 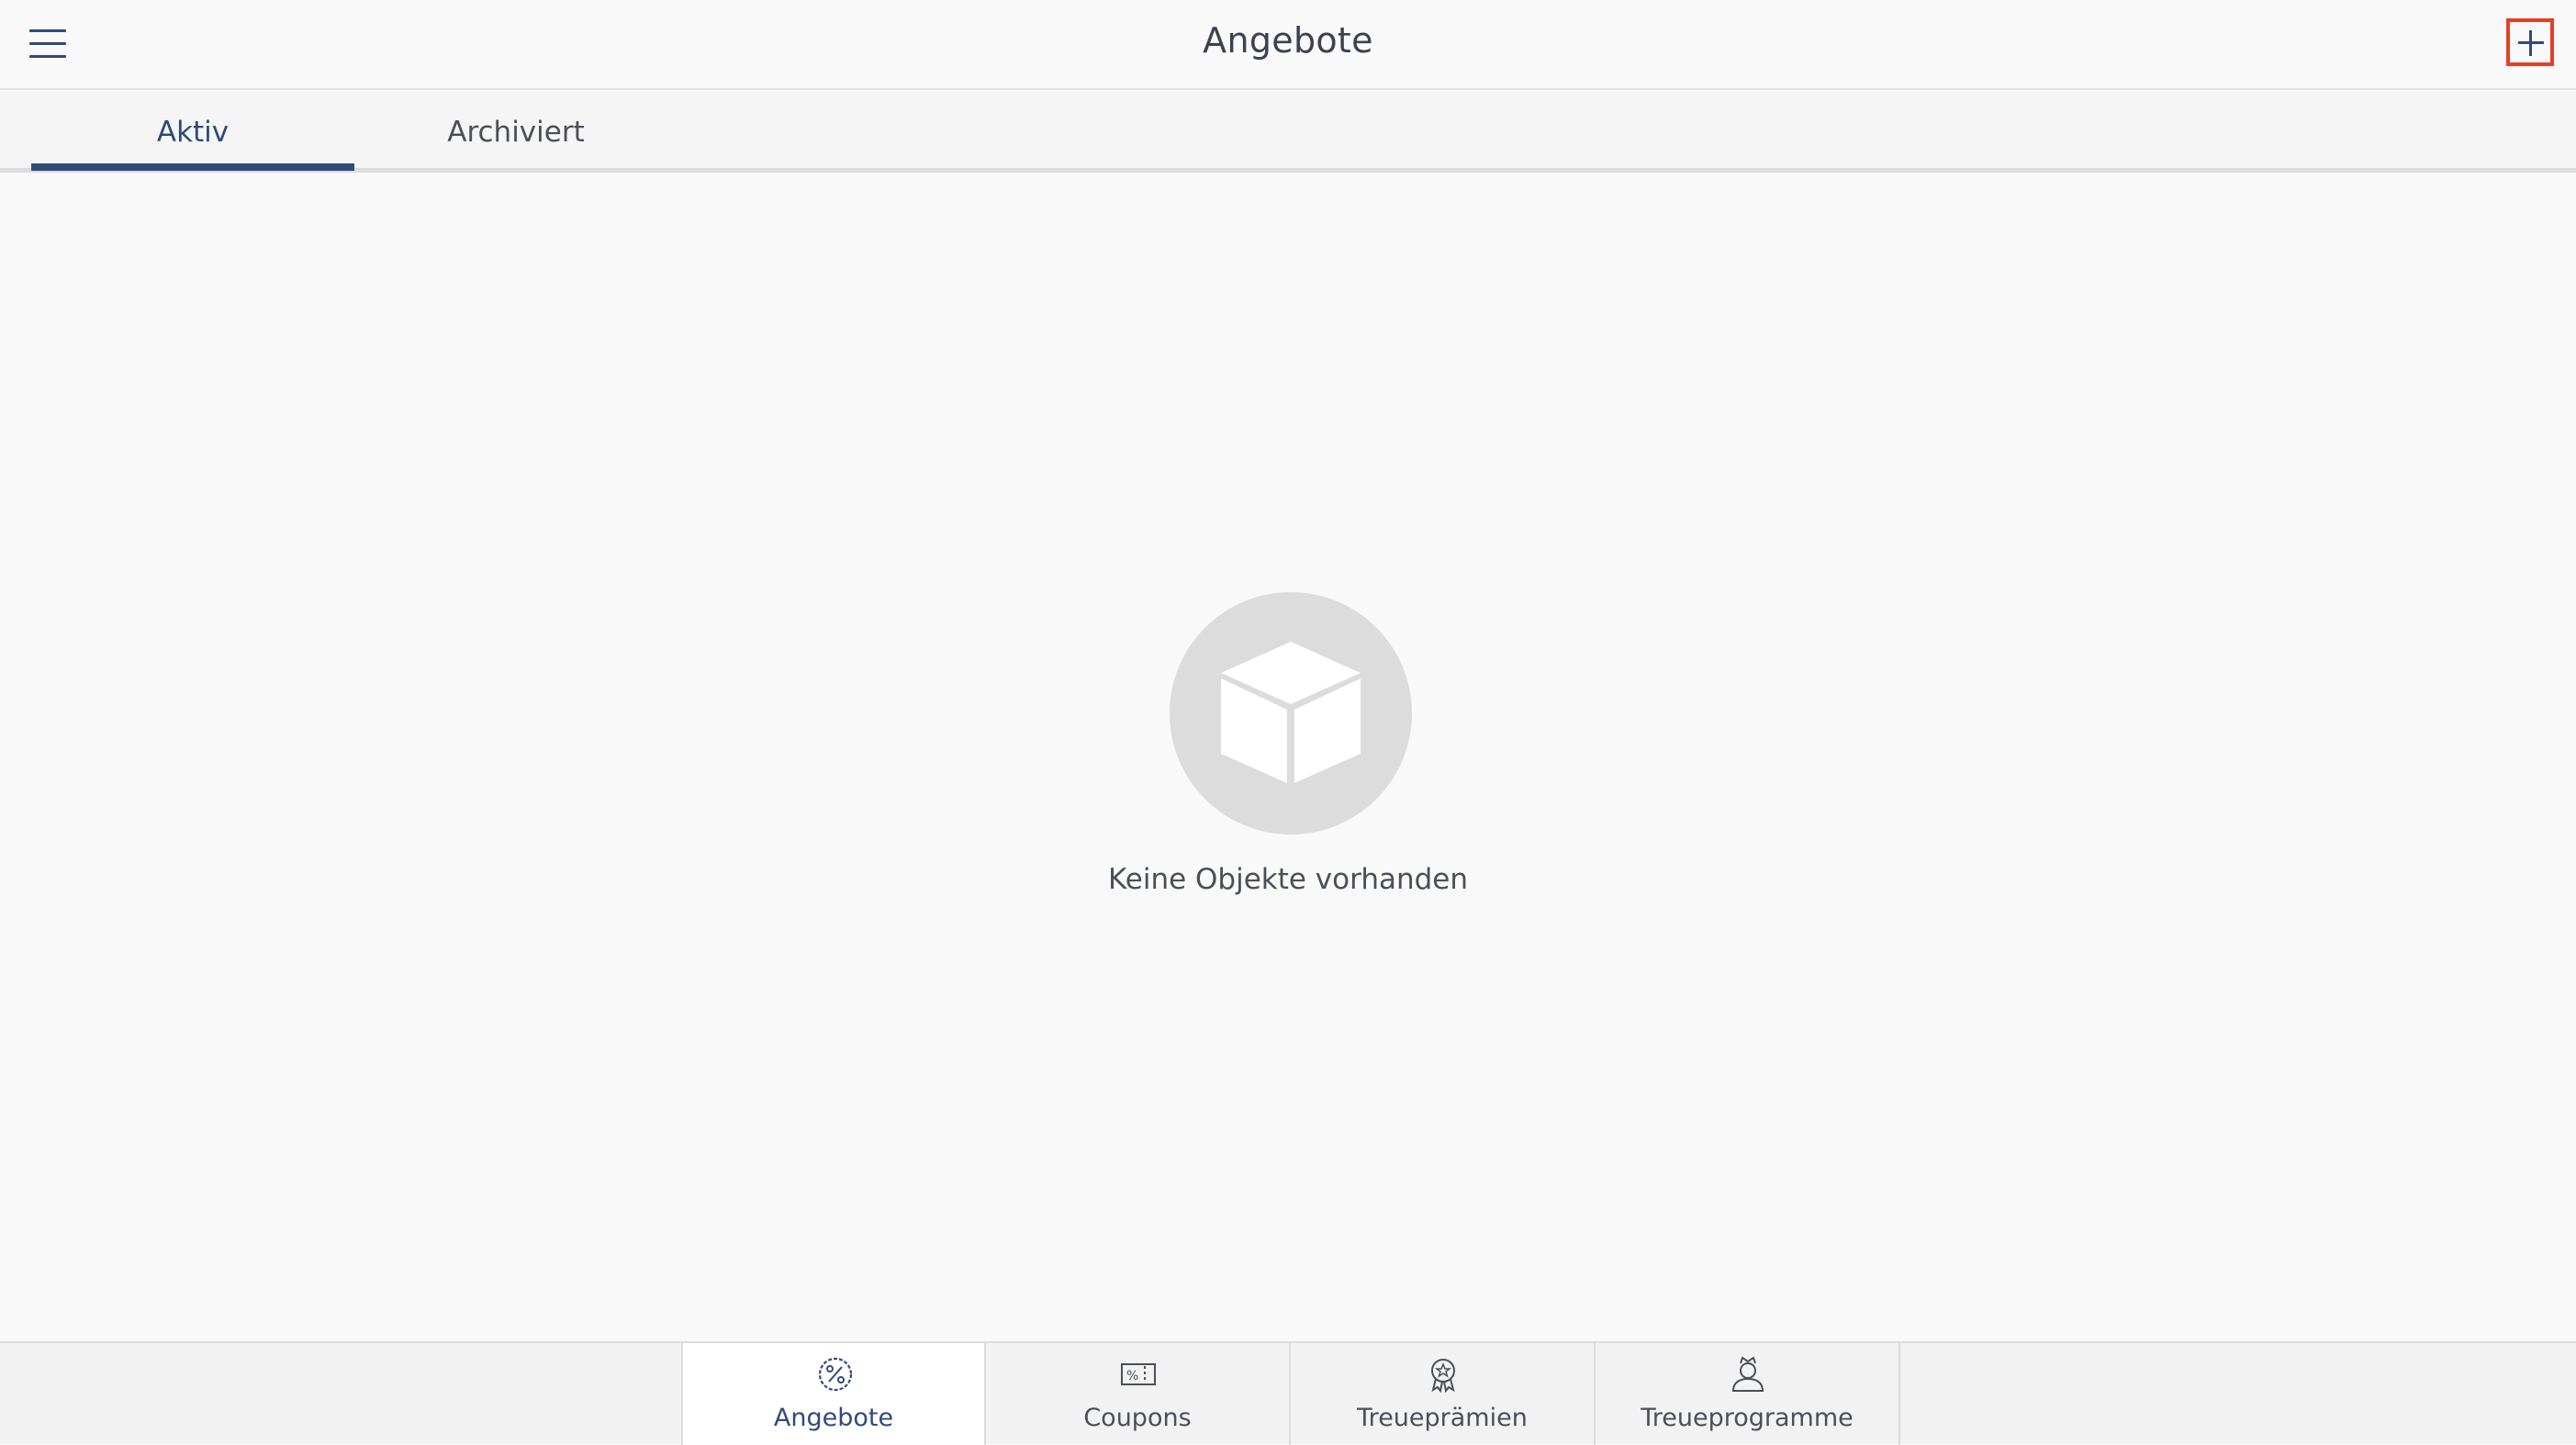 I want to click on nav-item-treuepraemien: Treueprämien, so click(x=1443, y=1394).